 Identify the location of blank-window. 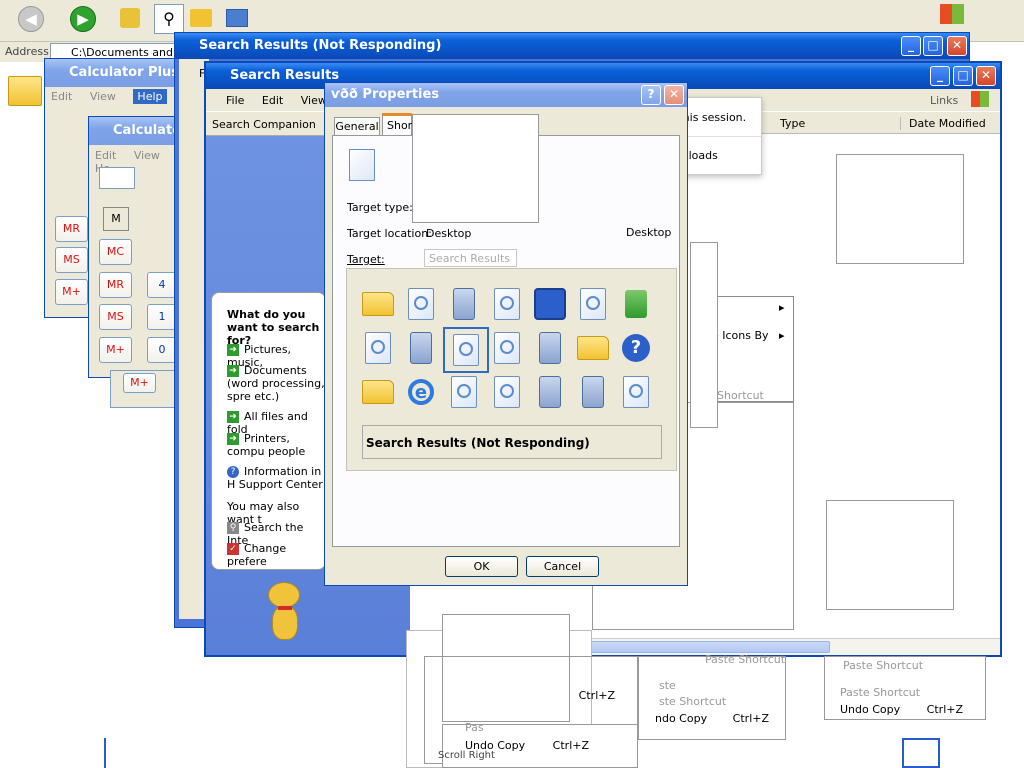
(900, 209).